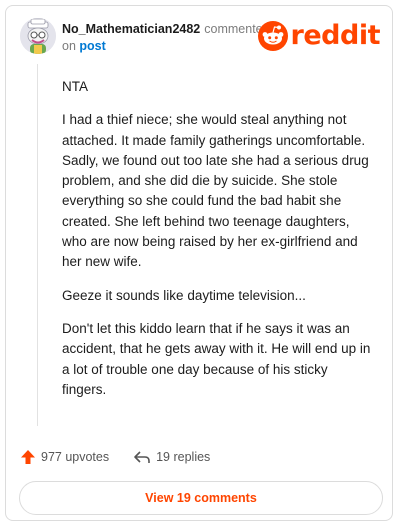 Image resolution: width=400 pixels, height=528 pixels. I want to click on comment-meta: No_Mathematician2482 commented on post, so click(166, 38).